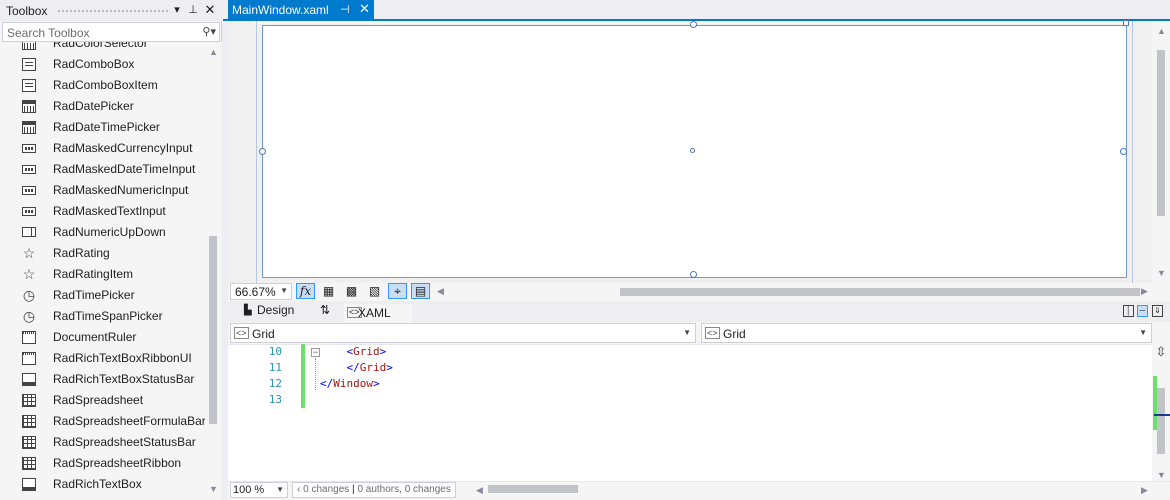 The image size is (1170, 500). Describe the element at coordinates (102, 337) in the screenshot. I see `toolbox-item: DocumentRuler` at that location.